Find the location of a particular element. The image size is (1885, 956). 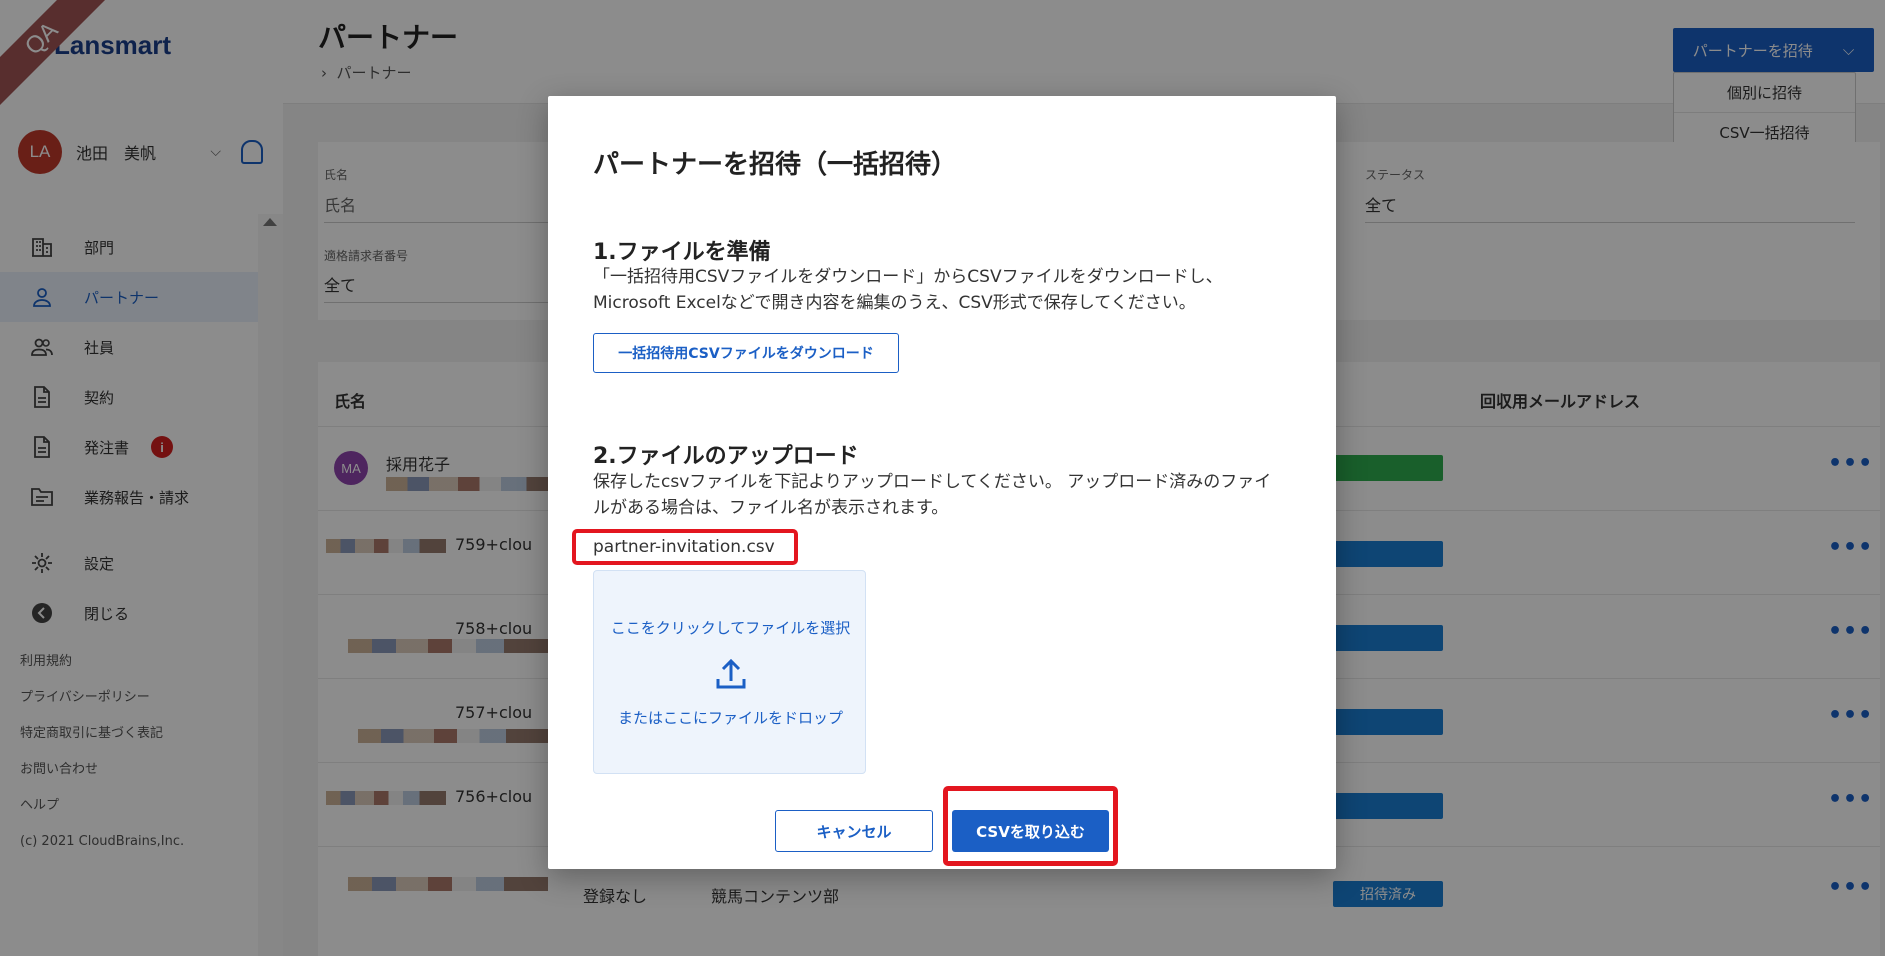

dropzone-drop-text: またはここにファイルをドロップ is located at coordinates (730, 718).